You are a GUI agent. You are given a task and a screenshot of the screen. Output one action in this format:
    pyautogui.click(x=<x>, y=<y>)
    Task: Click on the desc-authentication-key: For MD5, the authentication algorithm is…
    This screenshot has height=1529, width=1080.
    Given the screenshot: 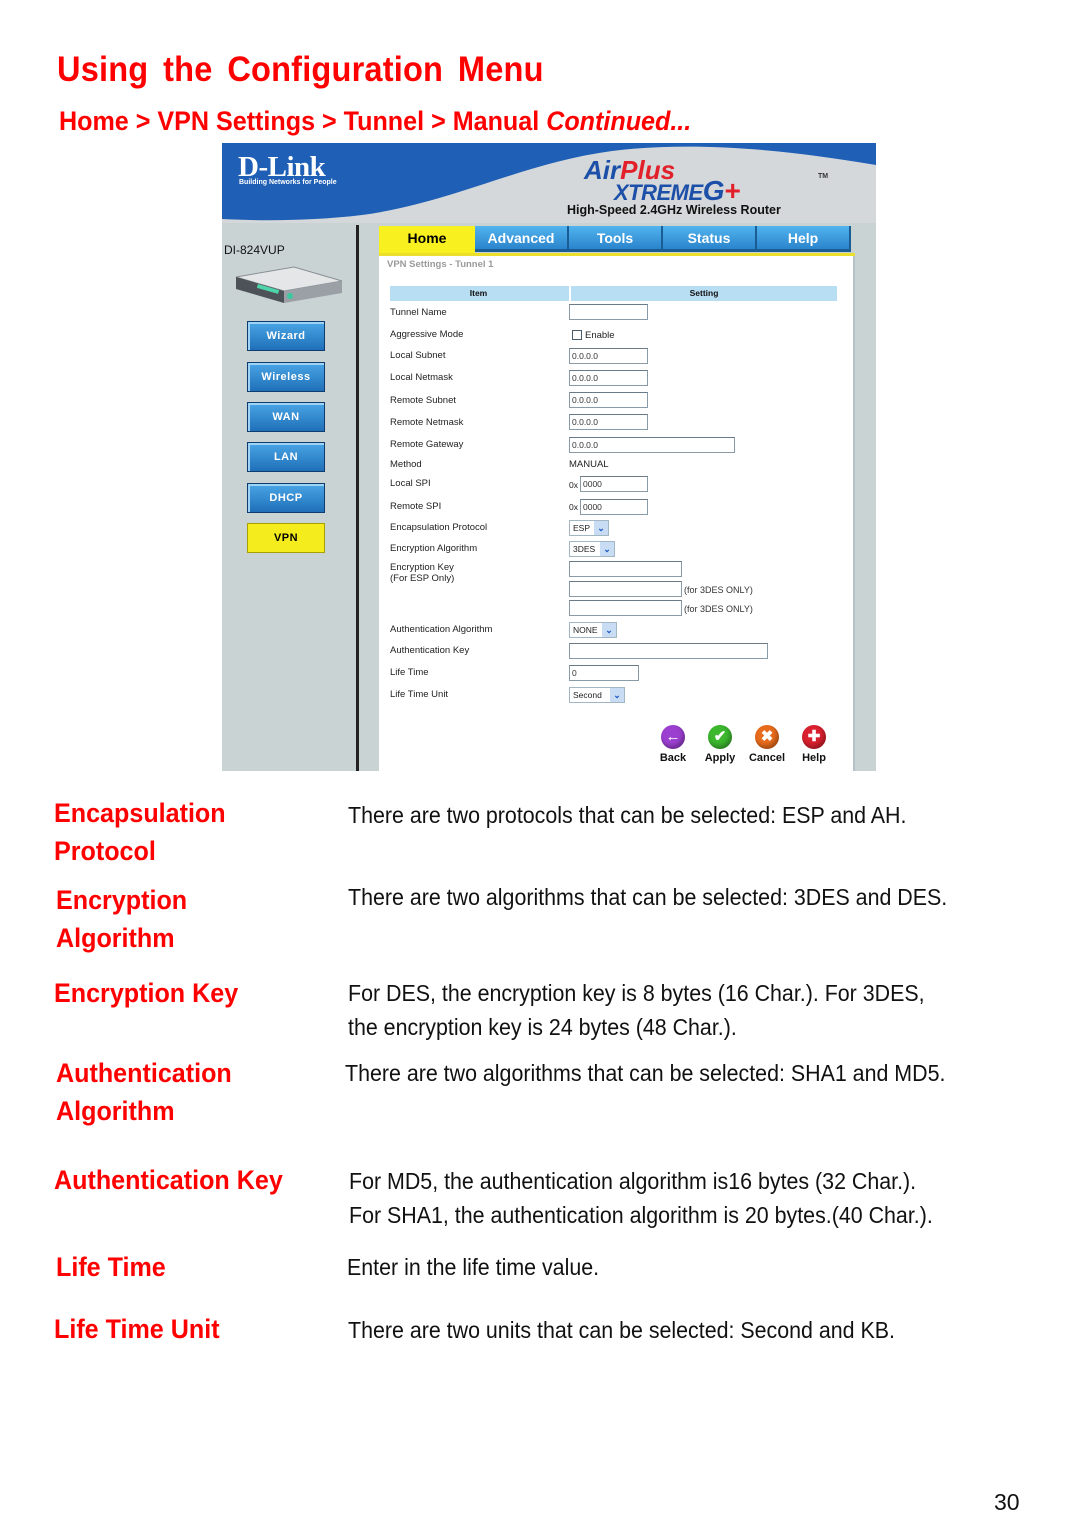 What is the action you would take?
    pyautogui.click(x=641, y=1198)
    